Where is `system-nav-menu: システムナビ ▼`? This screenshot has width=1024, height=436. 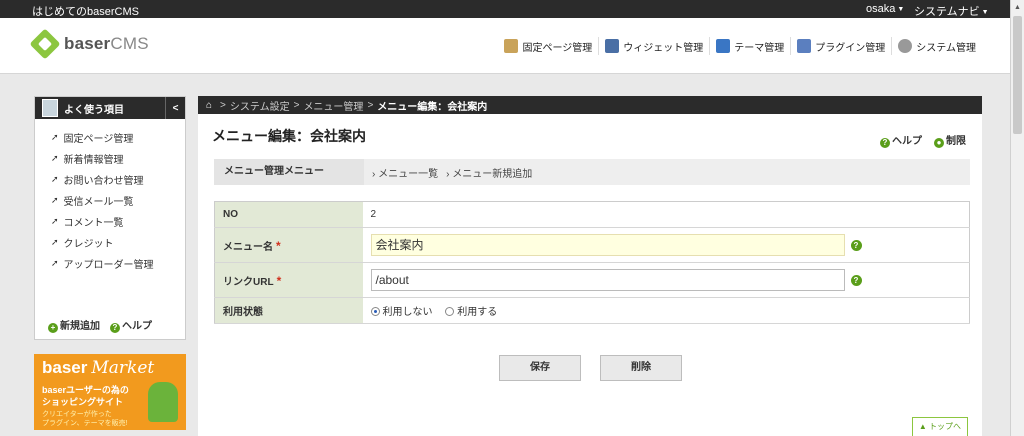
system-nav-menu: システムナビ ▼ is located at coordinates (951, 11).